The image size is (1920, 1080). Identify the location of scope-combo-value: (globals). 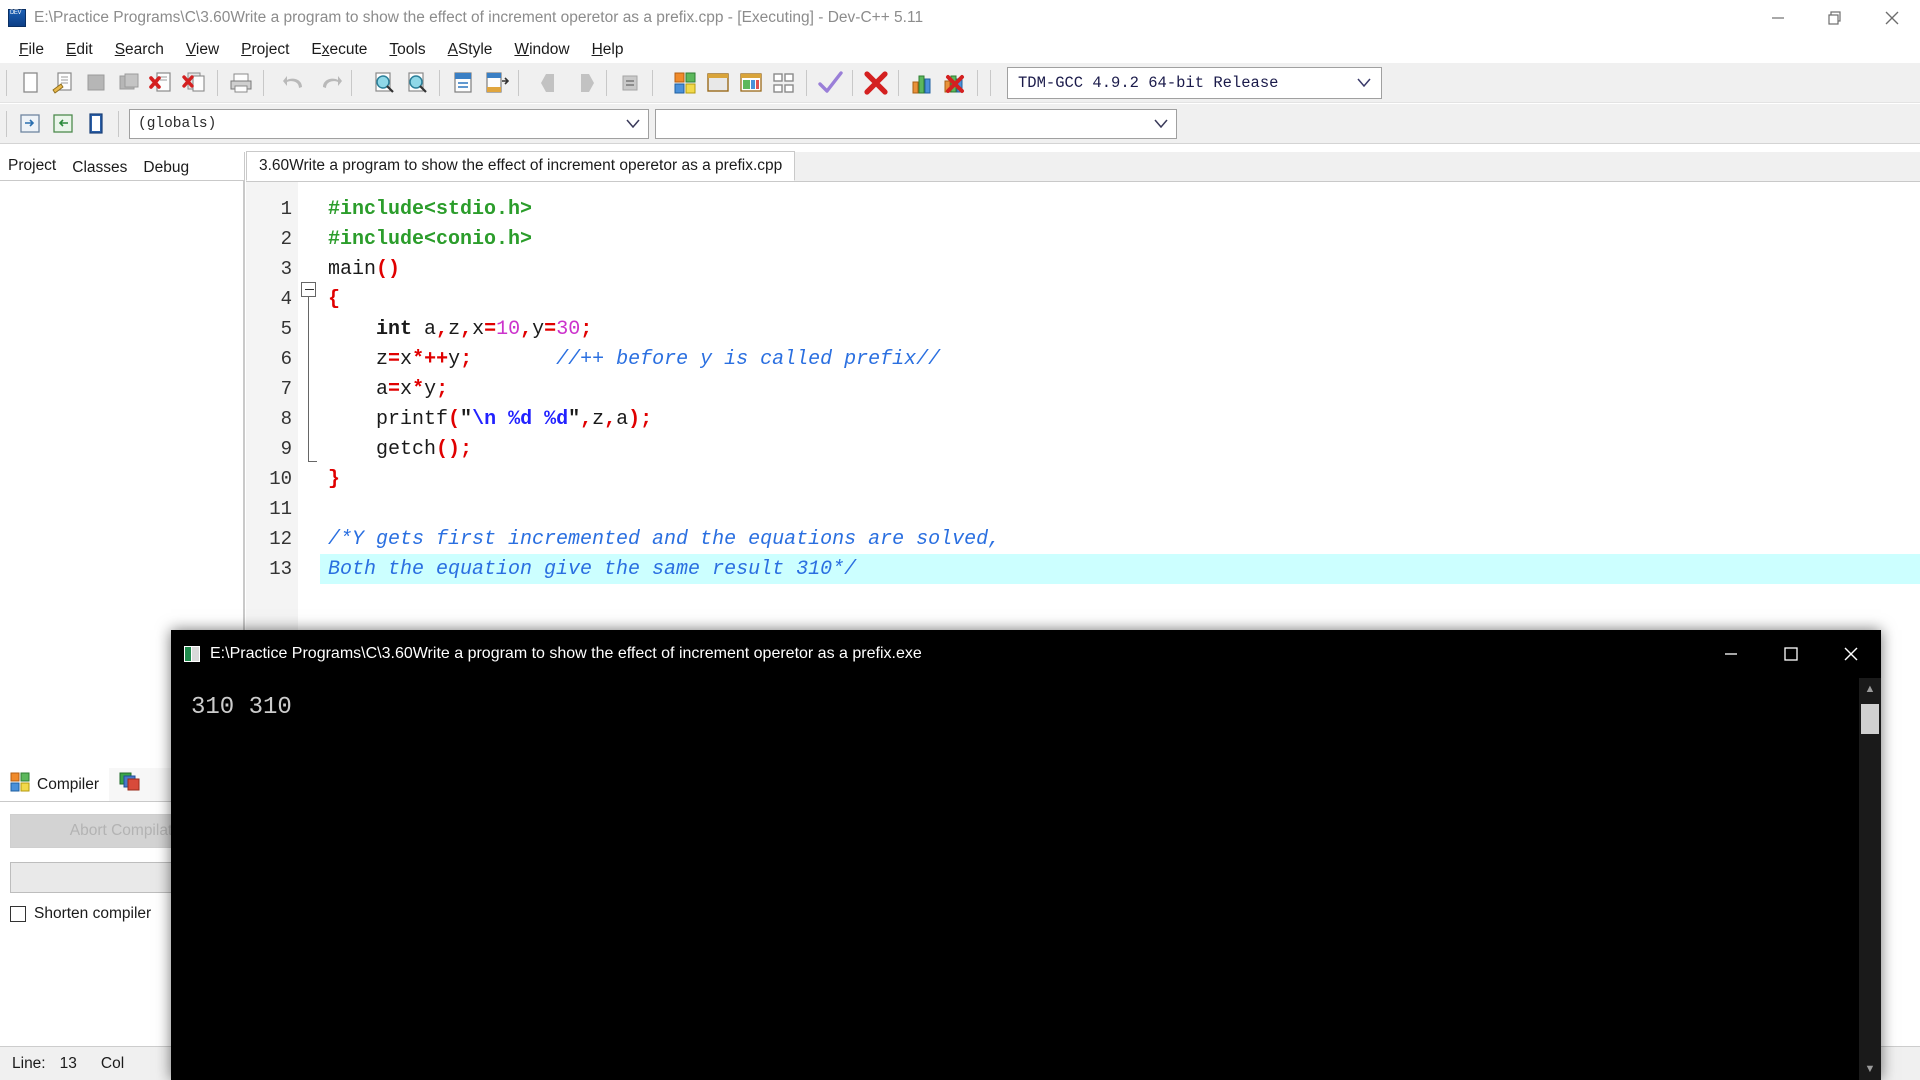
(177, 123).